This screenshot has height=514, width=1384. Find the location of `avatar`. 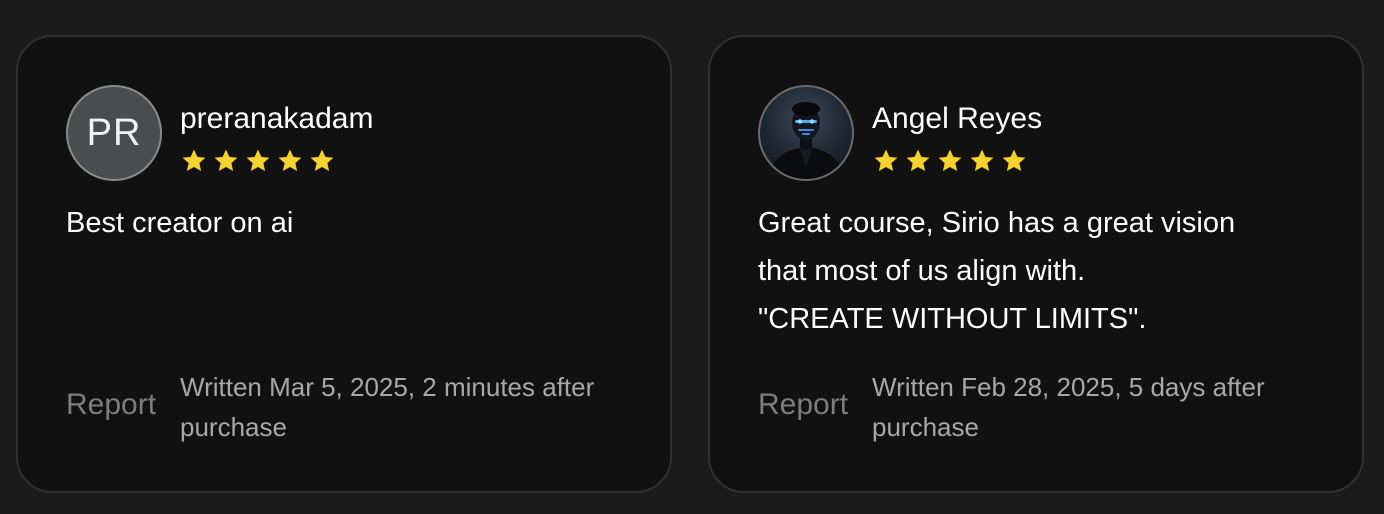

avatar is located at coordinates (806, 133).